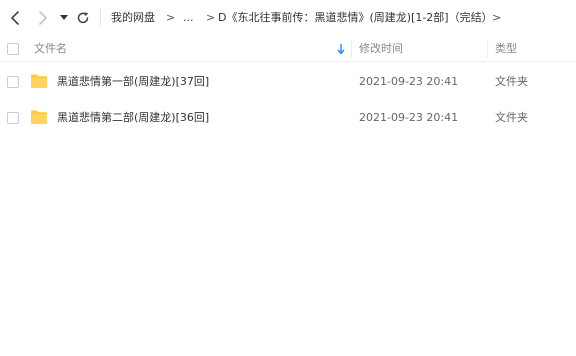 The image size is (576, 356). I want to click on chevron-right-icon, so click(43, 18).